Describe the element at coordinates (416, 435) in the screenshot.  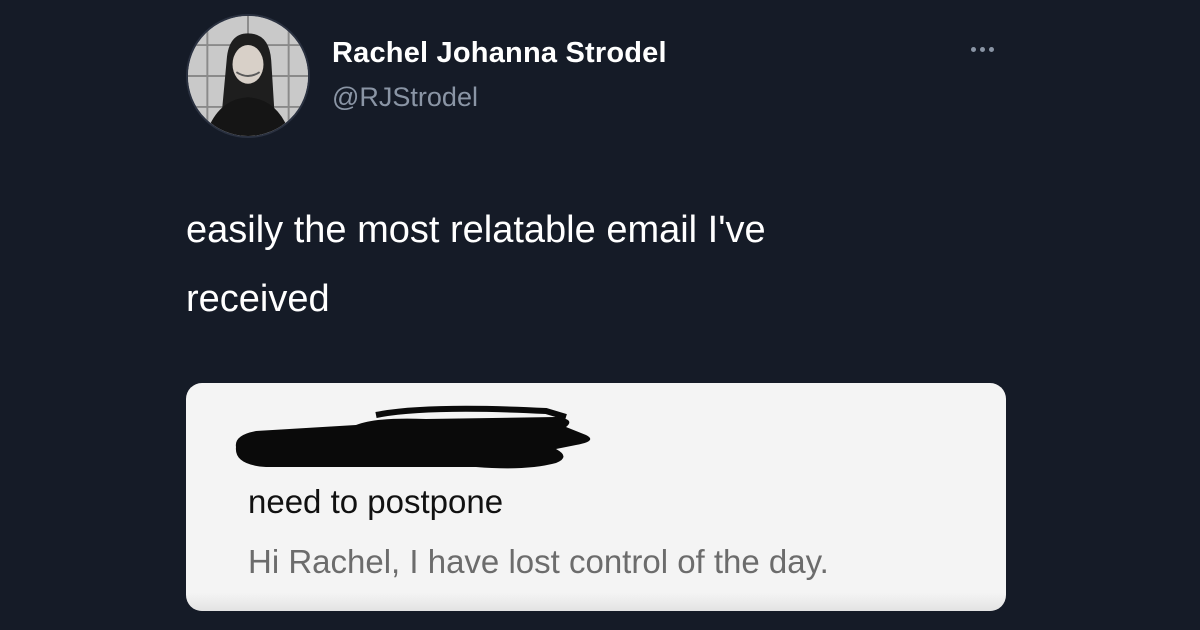
I see `redacted-sender` at that location.